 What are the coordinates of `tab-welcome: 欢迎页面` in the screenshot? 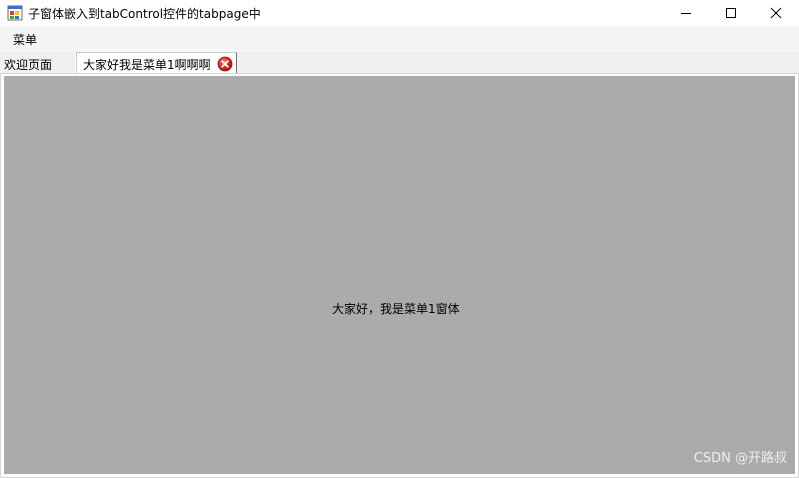 It's located at (38, 63).